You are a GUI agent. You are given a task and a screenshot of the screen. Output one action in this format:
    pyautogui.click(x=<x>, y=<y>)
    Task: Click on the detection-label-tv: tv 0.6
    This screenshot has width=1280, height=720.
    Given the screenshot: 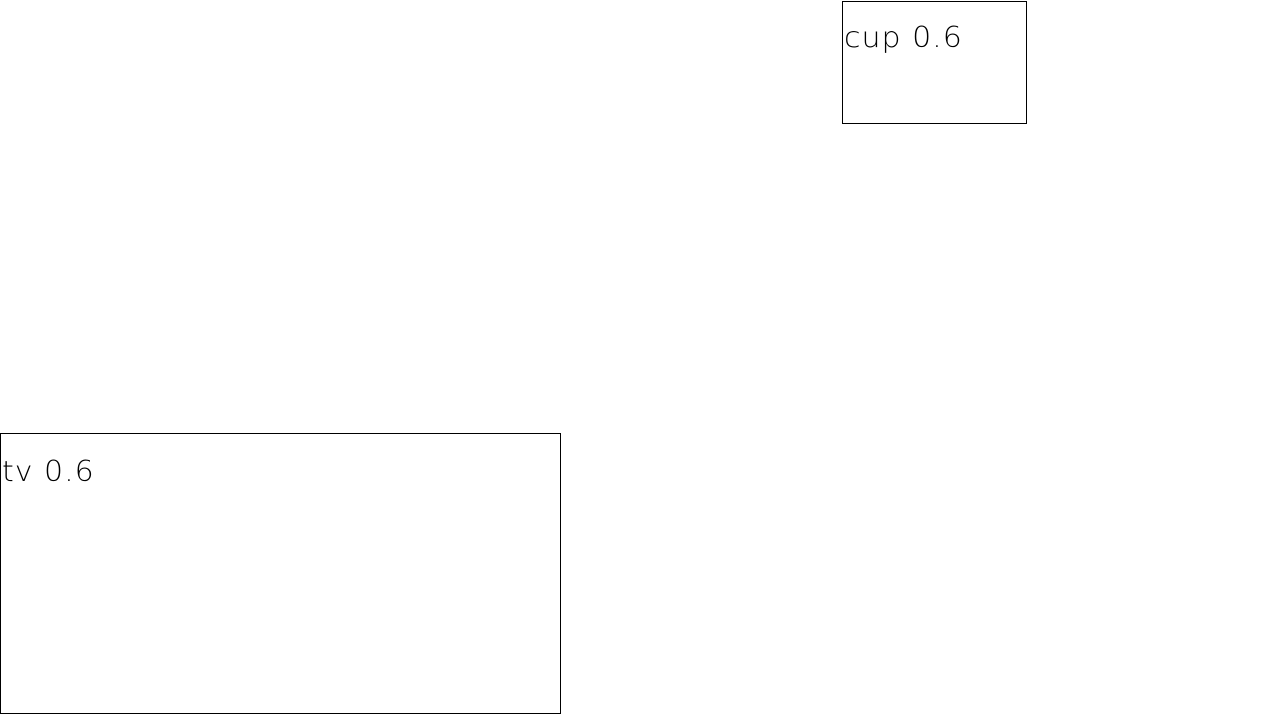 What is the action you would take?
    pyautogui.click(x=48, y=472)
    